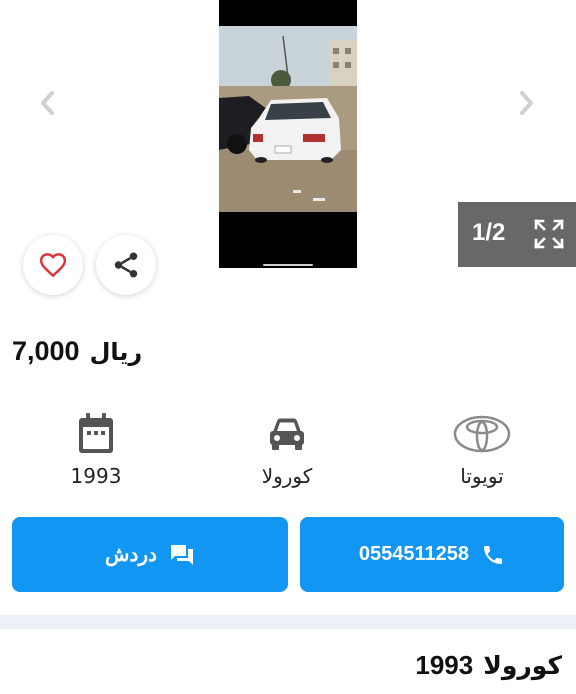  Describe the element at coordinates (287, 476) in the screenshot. I see `spec-model-label: كورولا` at that location.